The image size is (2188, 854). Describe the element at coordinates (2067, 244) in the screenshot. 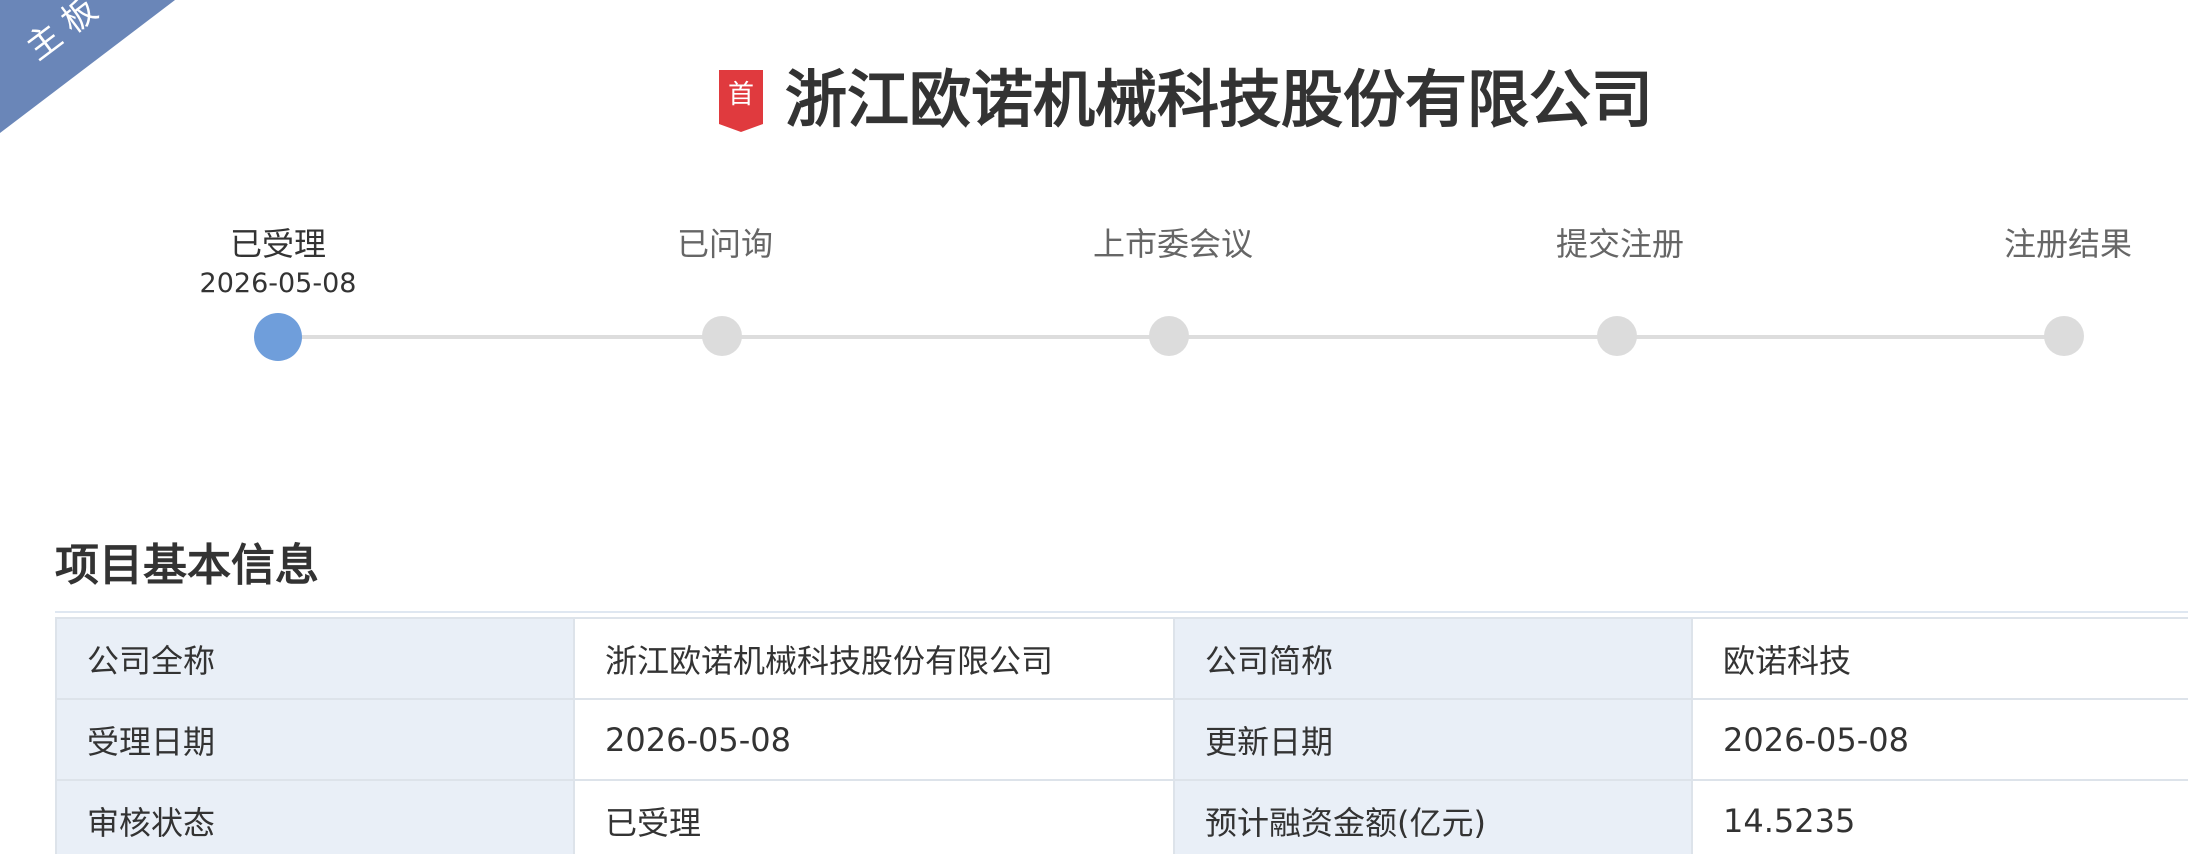

I see `step-label: 注册结果` at that location.